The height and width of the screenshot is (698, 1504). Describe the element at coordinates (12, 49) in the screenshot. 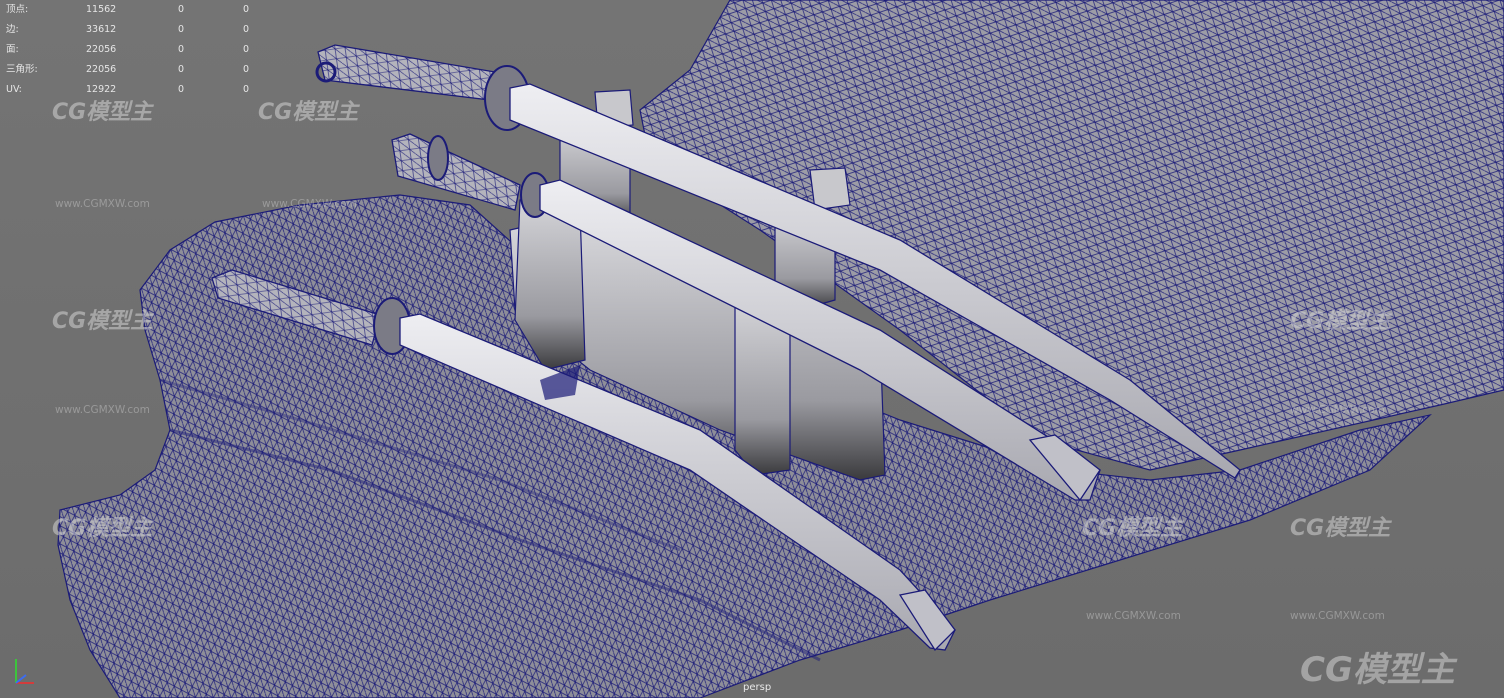

I see `hud-label: 面:` at that location.